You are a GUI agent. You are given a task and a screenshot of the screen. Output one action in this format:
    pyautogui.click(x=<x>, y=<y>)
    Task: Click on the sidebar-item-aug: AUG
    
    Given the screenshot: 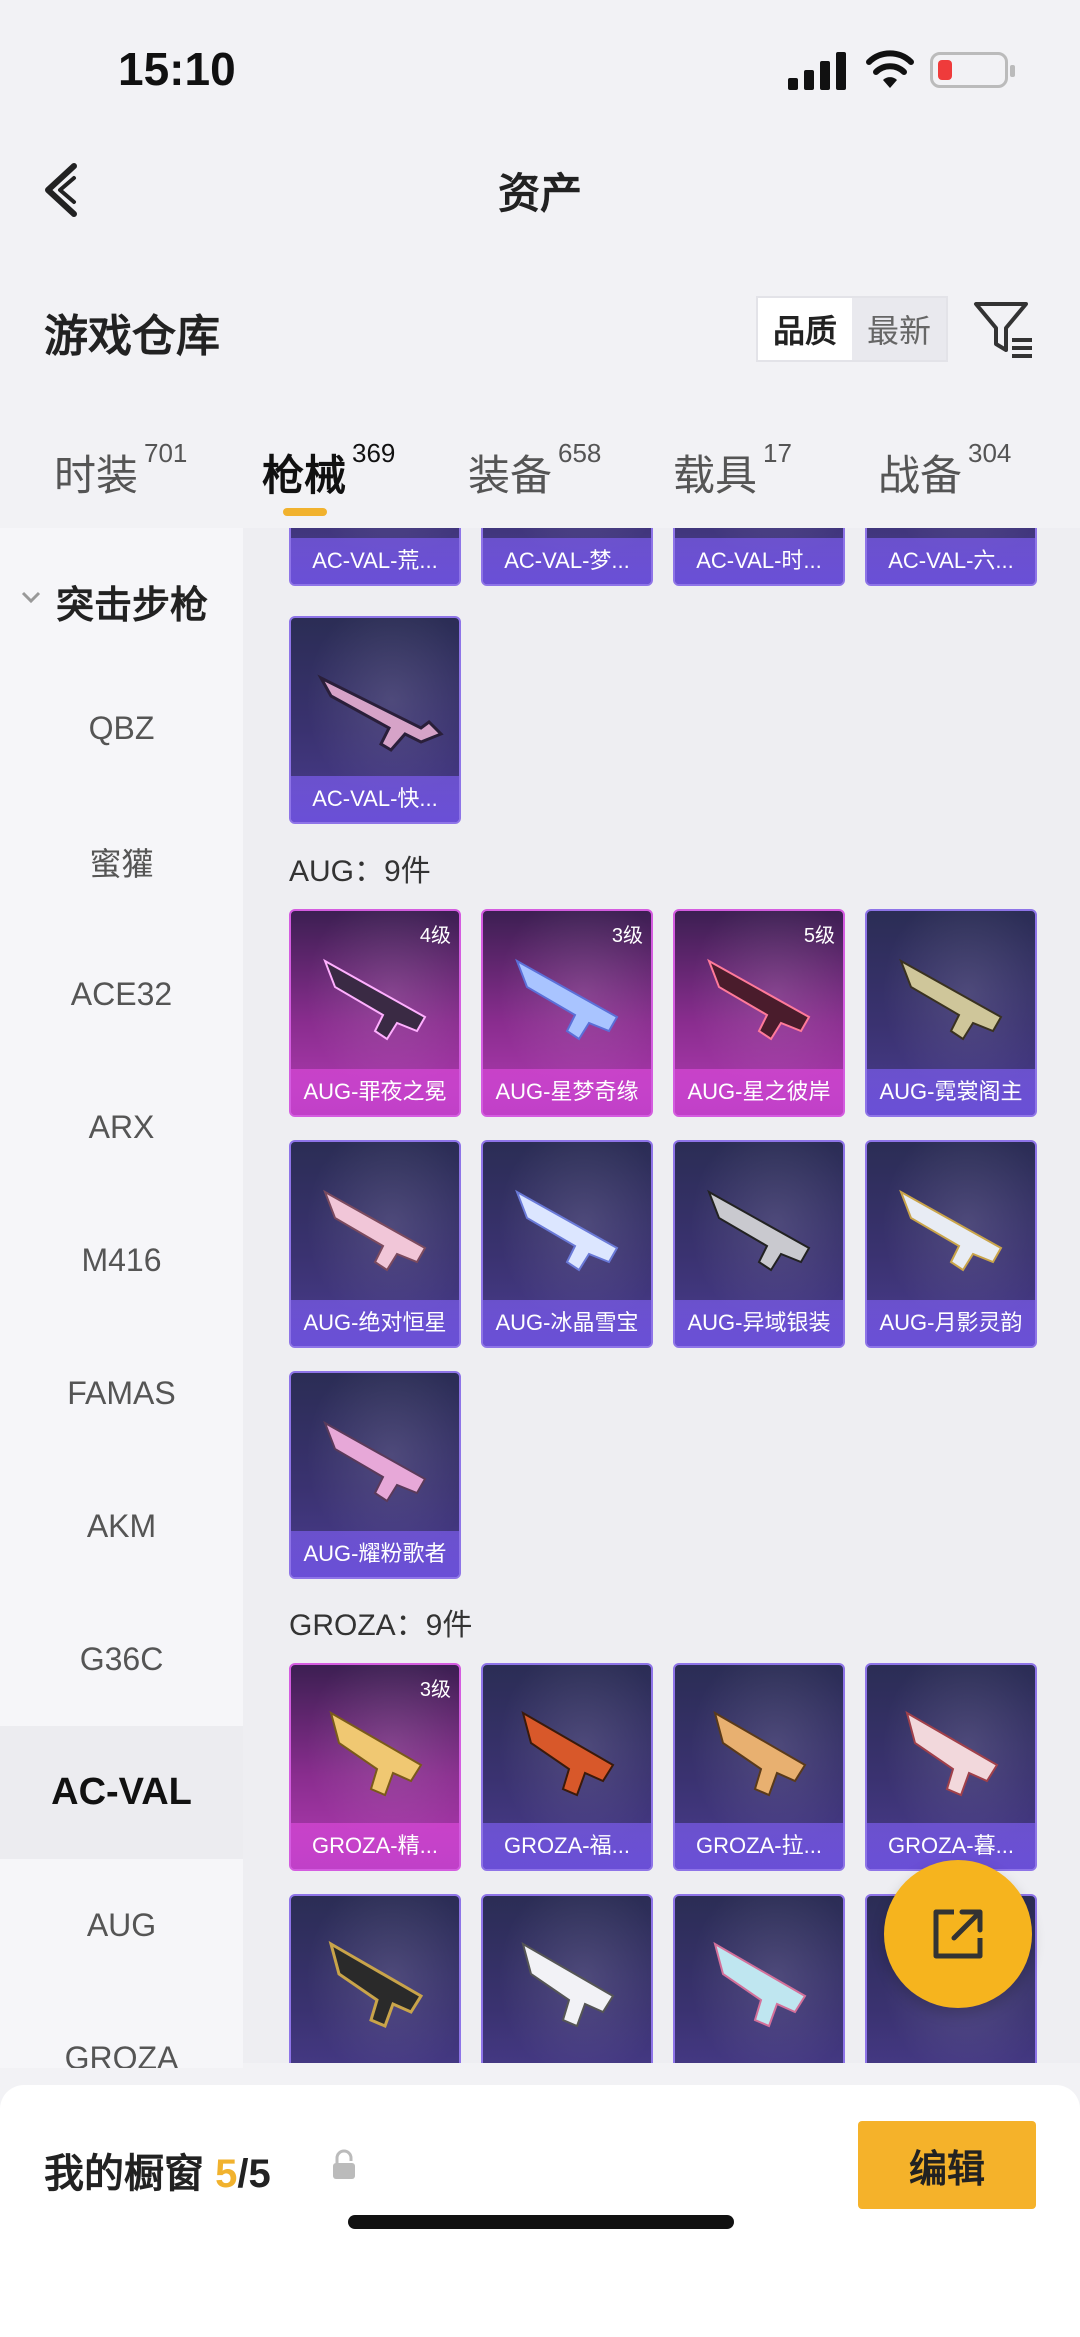 What is the action you would take?
    pyautogui.click(x=121, y=1925)
    